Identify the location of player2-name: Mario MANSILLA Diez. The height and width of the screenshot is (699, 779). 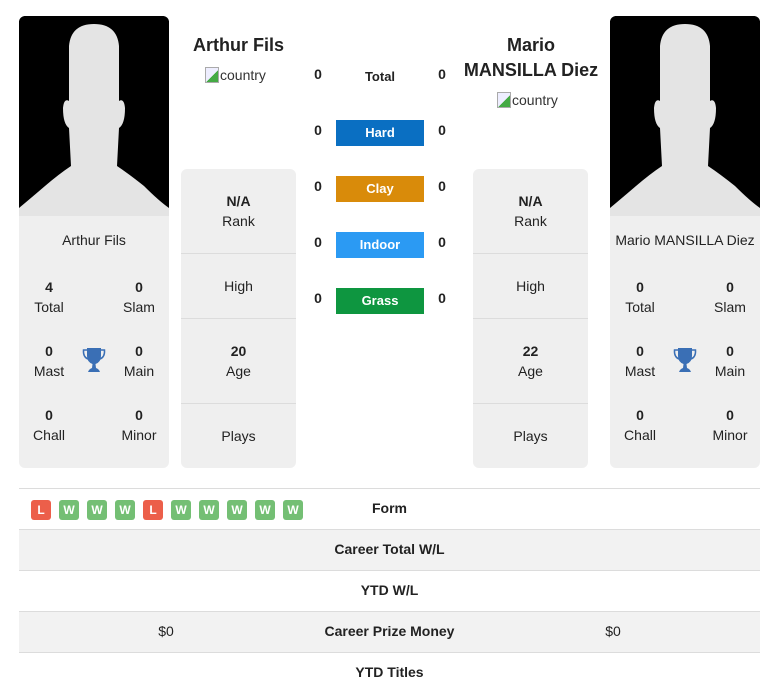
(531, 58).